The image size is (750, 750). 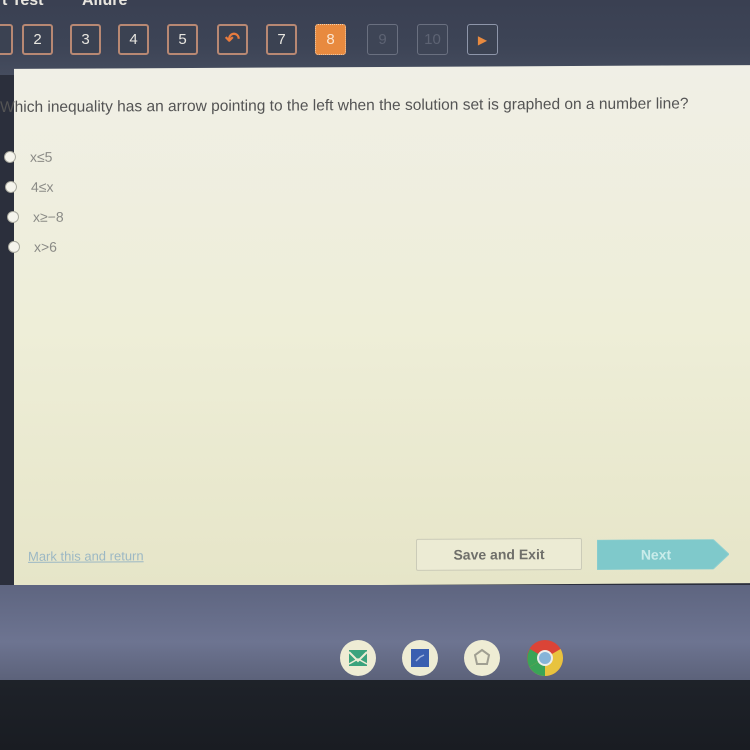 What do you see at coordinates (45, 246) in the screenshot?
I see `option-label: x>6` at bounding box center [45, 246].